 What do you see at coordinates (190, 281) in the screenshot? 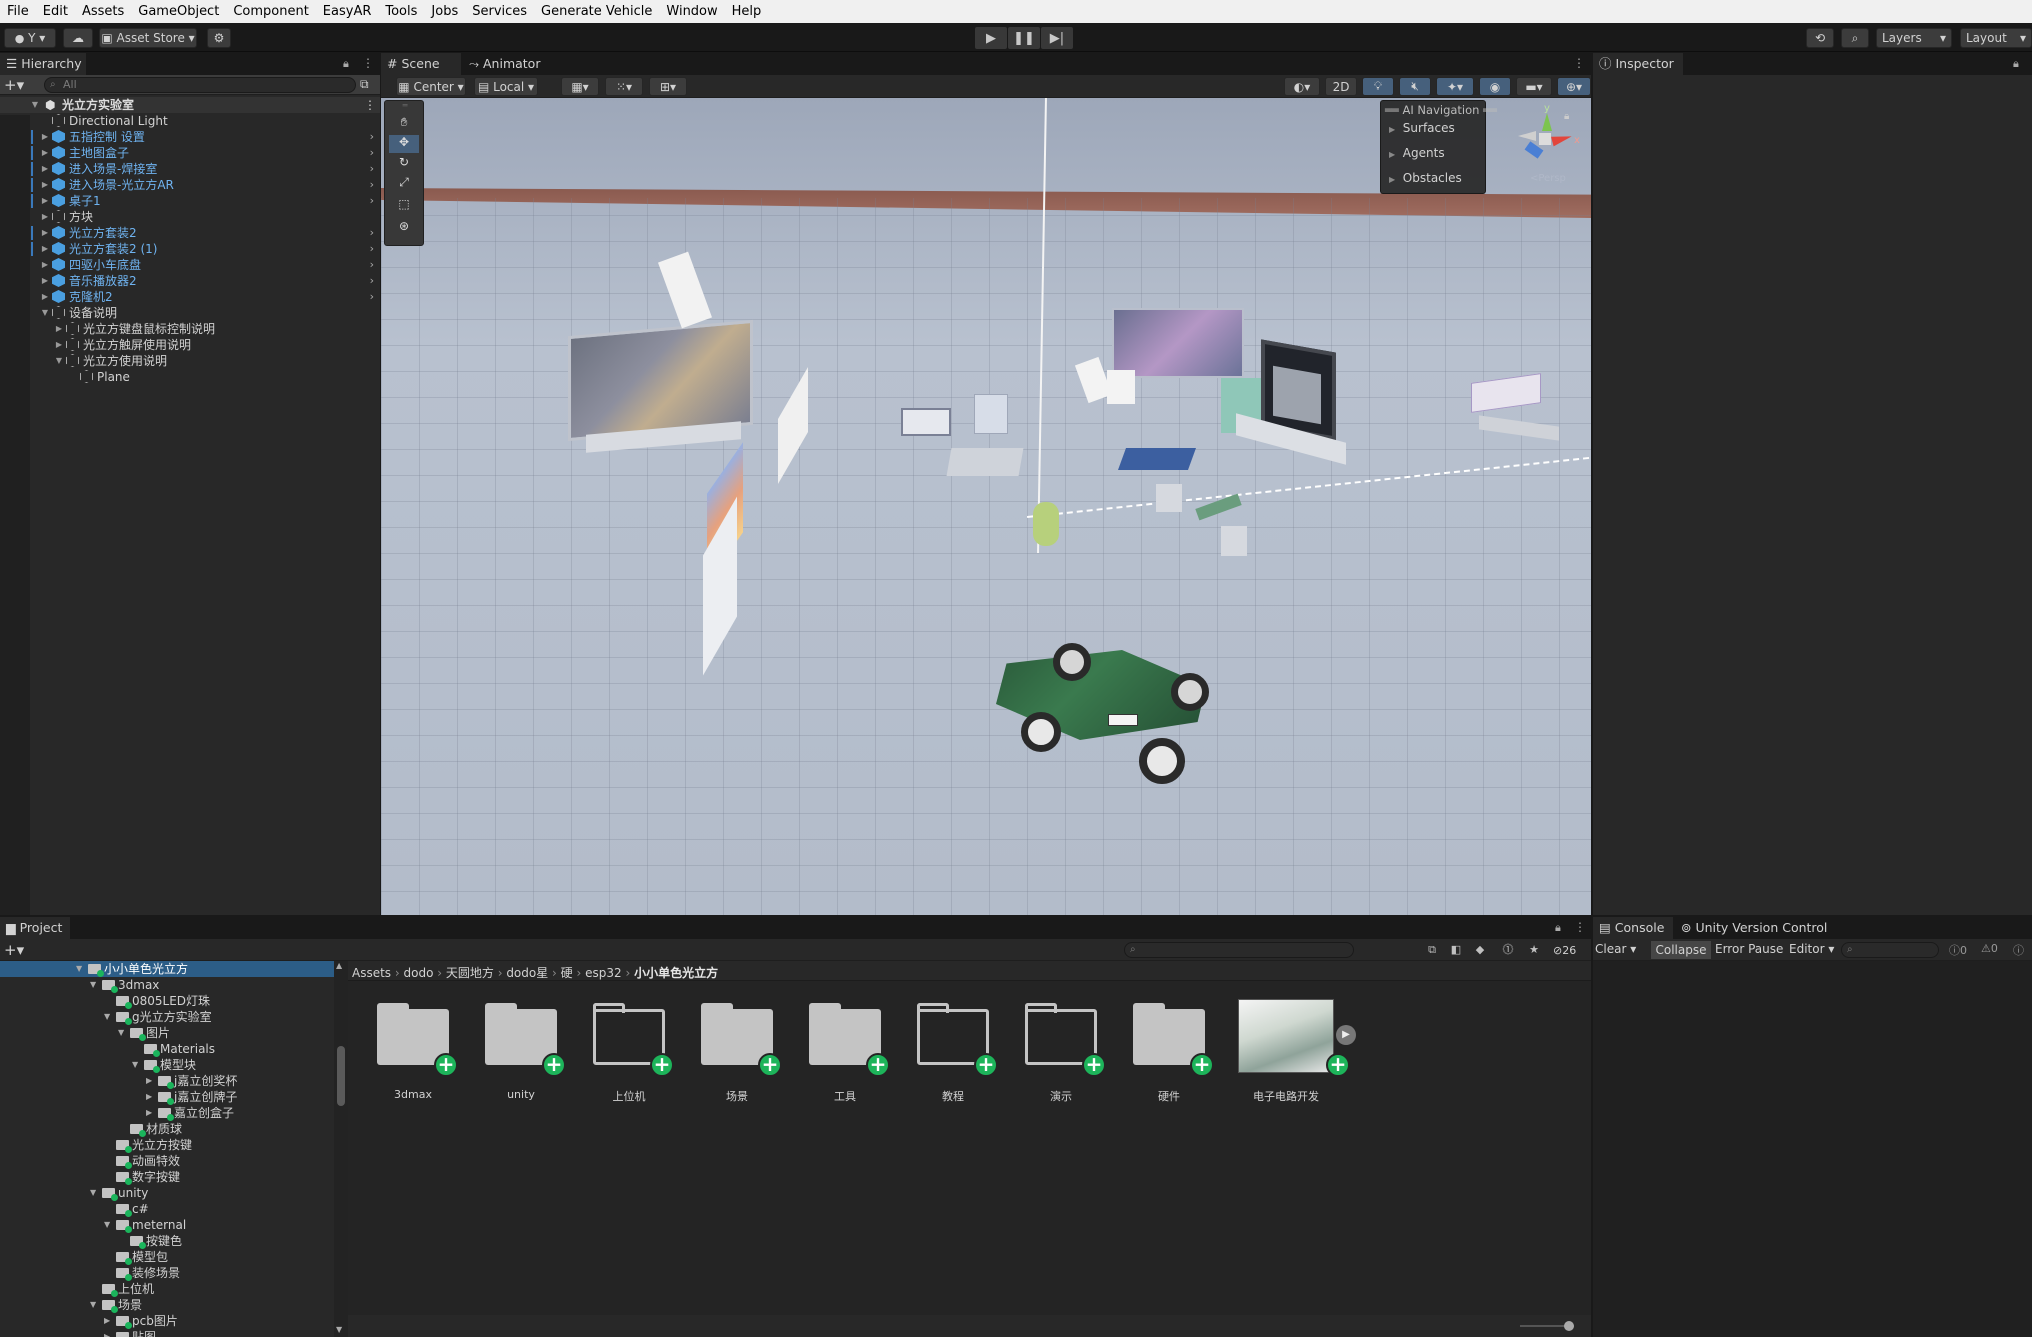
I see `hierarchy-item: ▶ 音乐播放器2 ›` at bounding box center [190, 281].